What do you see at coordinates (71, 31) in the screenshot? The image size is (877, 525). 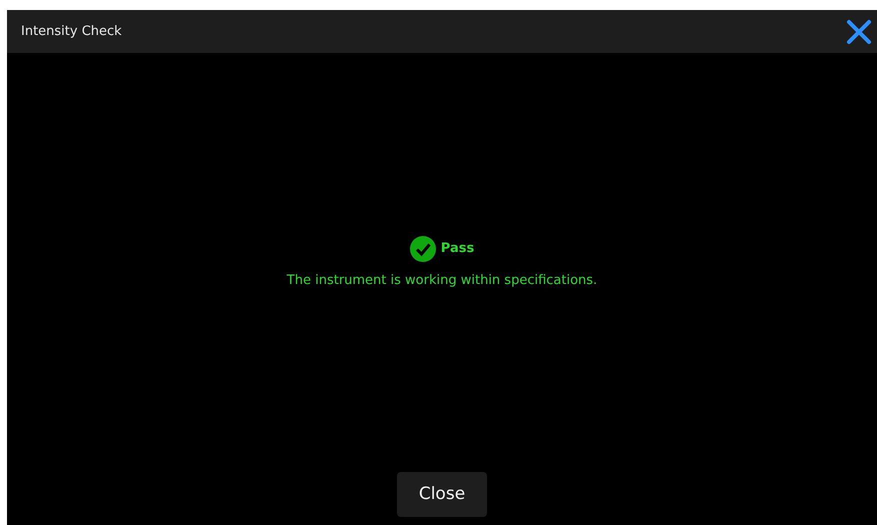 I see `window-title: Intensity Check` at bounding box center [71, 31].